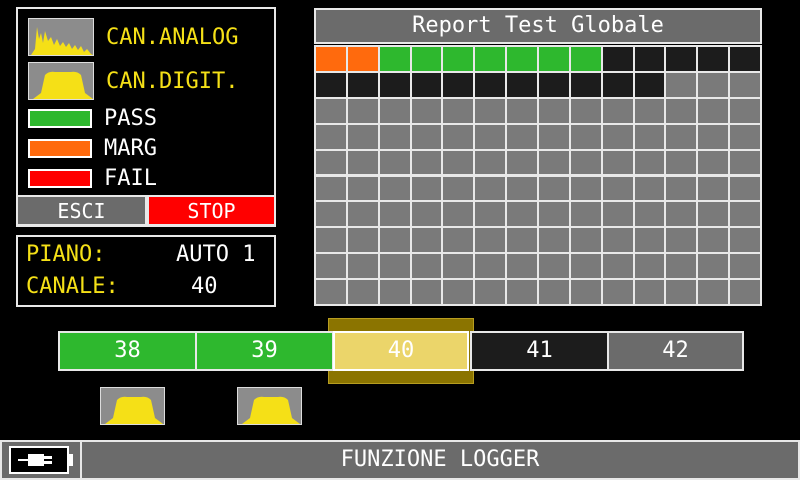 Image resolution: width=800 pixels, height=480 pixels. Describe the element at coordinates (401, 351) in the screenshot. I see `channel-40-selected: 40` at that location.